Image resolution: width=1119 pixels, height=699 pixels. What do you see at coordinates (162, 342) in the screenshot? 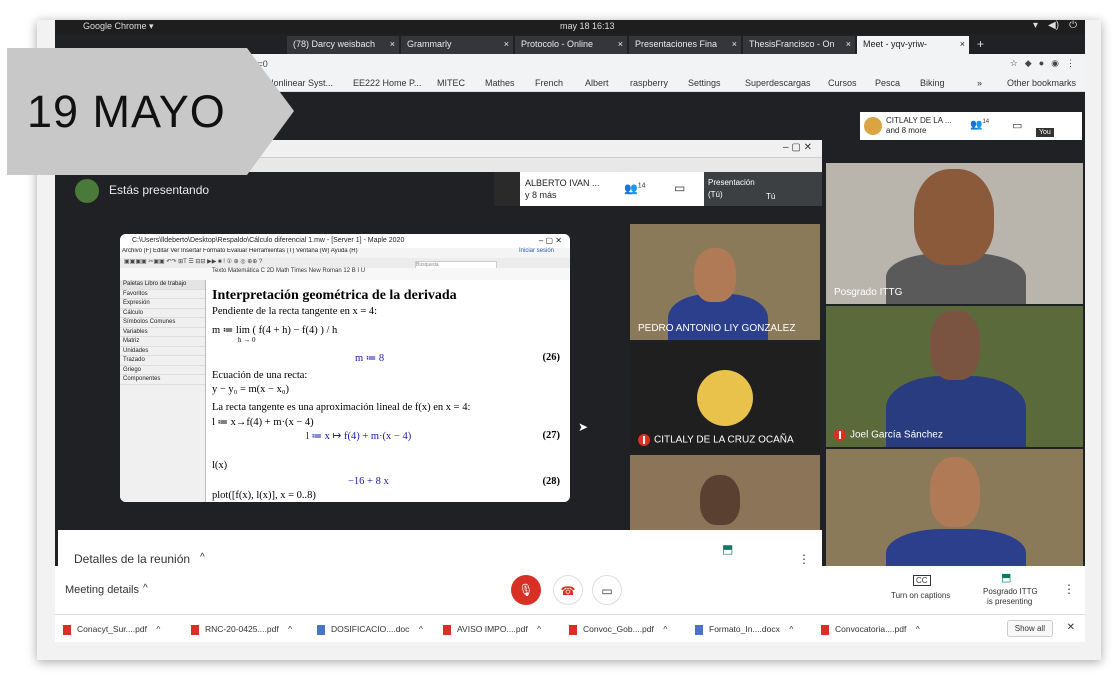
I see `palette-item: Matriz` at bounding box center [162, 342].